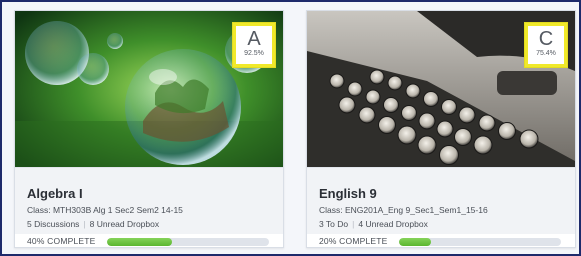 This screenshot has width=581, height=256. I want to click on progress-row: 40% COMPLETE, so click(149, 240).